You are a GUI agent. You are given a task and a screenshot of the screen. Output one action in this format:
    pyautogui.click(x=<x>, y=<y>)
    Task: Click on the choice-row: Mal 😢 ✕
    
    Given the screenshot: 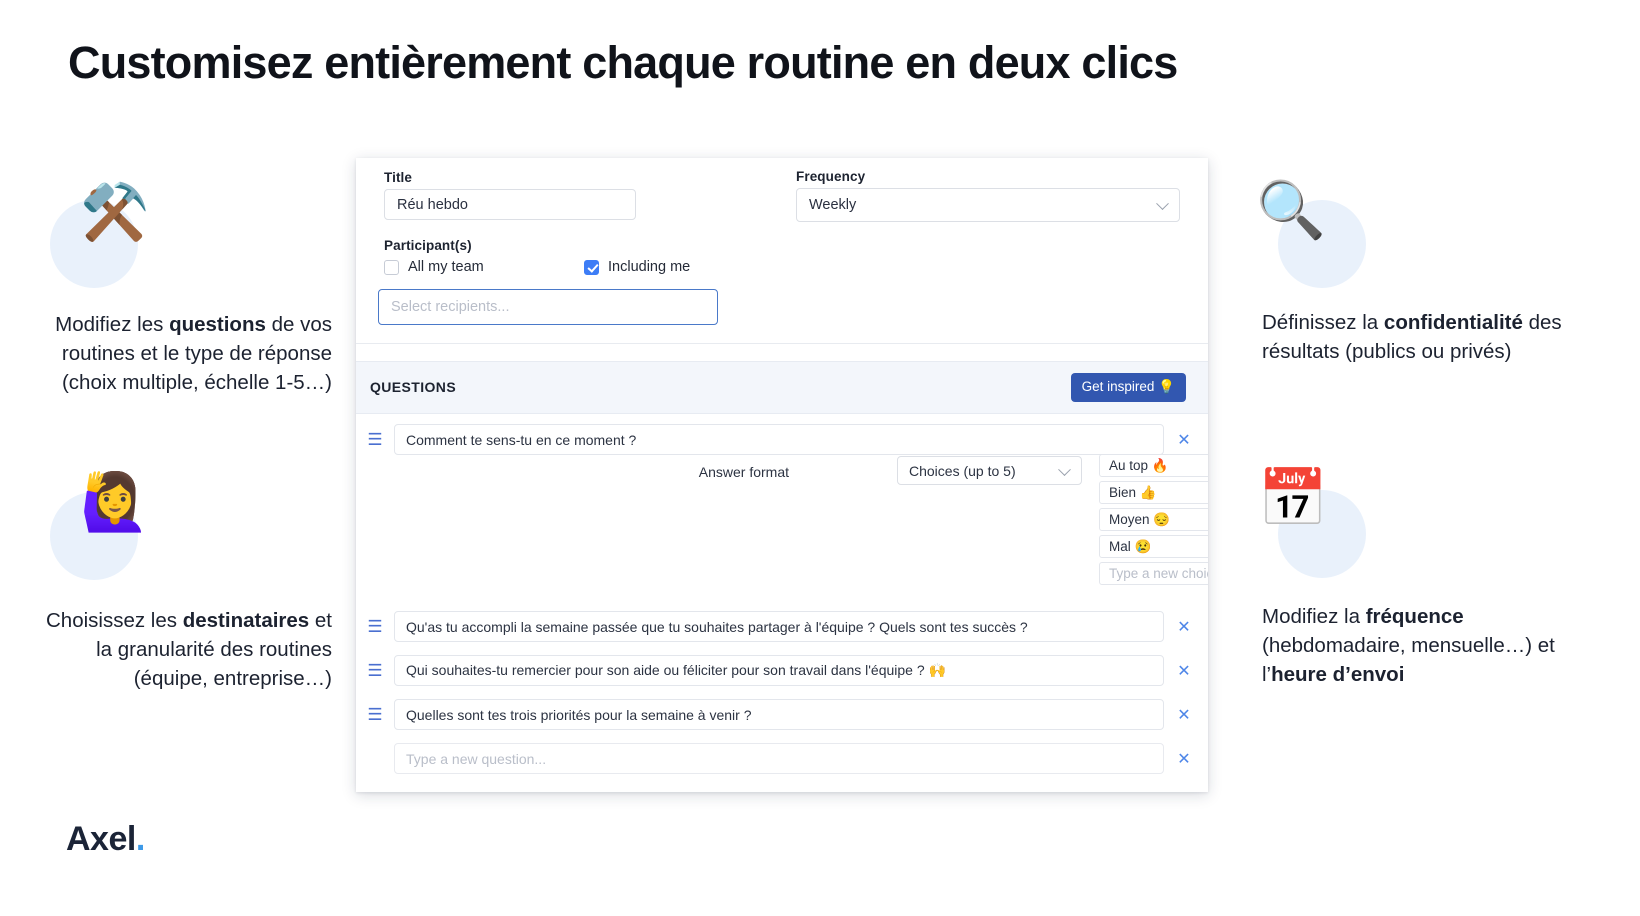 What is the action you would take?
    pyautogui.click(x=1153, y=546)
    